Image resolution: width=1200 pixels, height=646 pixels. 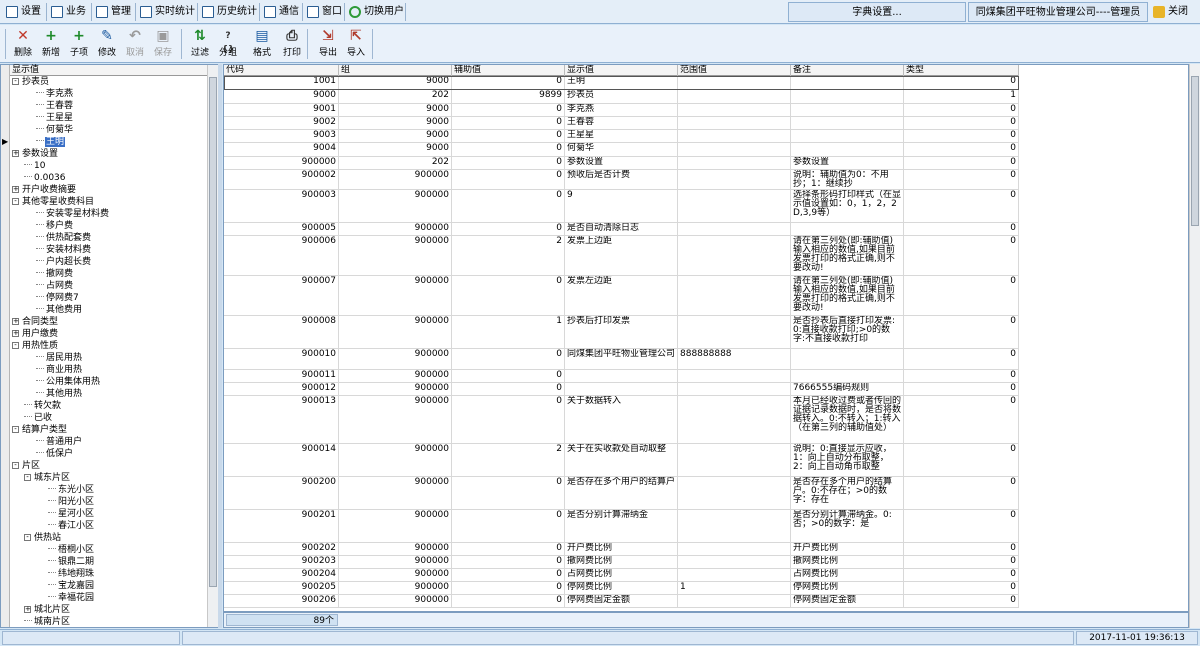 What do you see at coordinates (281, 136) in the screenshot?
I see `code-cell: 9003` at bounding box center [281, 136].